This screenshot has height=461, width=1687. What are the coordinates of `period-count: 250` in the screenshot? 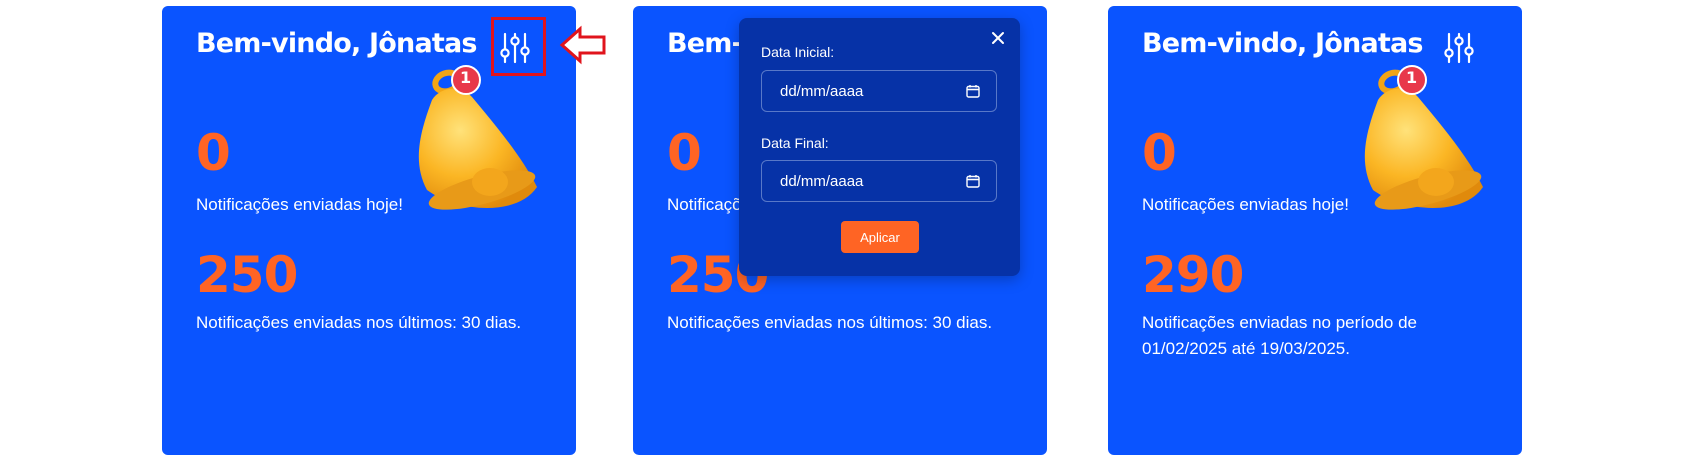 It's located at (247, 275).